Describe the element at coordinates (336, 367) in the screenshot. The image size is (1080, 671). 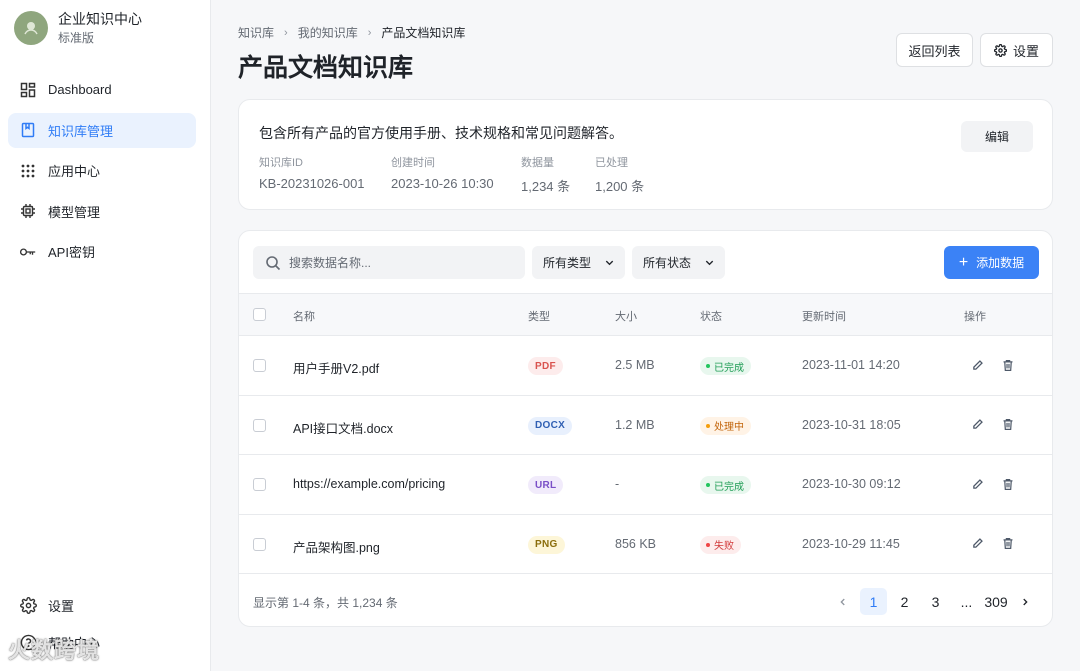
I see `row-name: 用户手册V2.pdf` at that location.